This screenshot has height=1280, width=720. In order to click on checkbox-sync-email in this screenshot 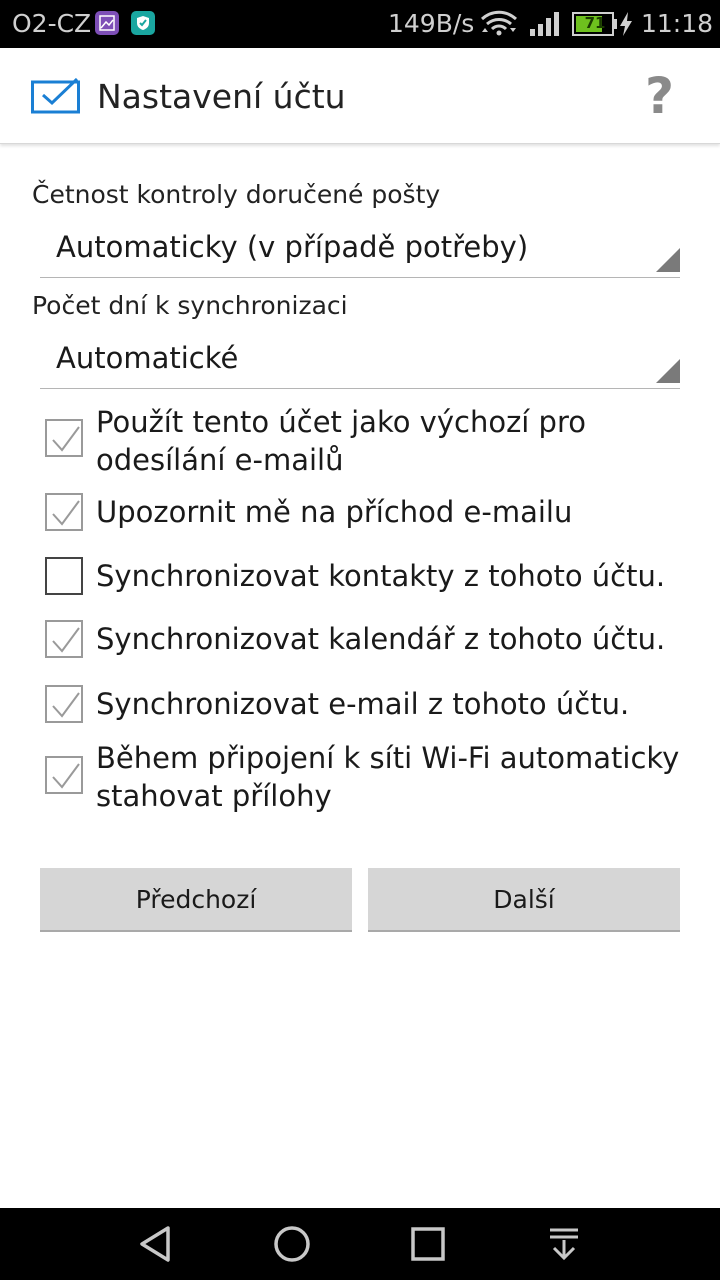, I will do `click(64, 704)`.